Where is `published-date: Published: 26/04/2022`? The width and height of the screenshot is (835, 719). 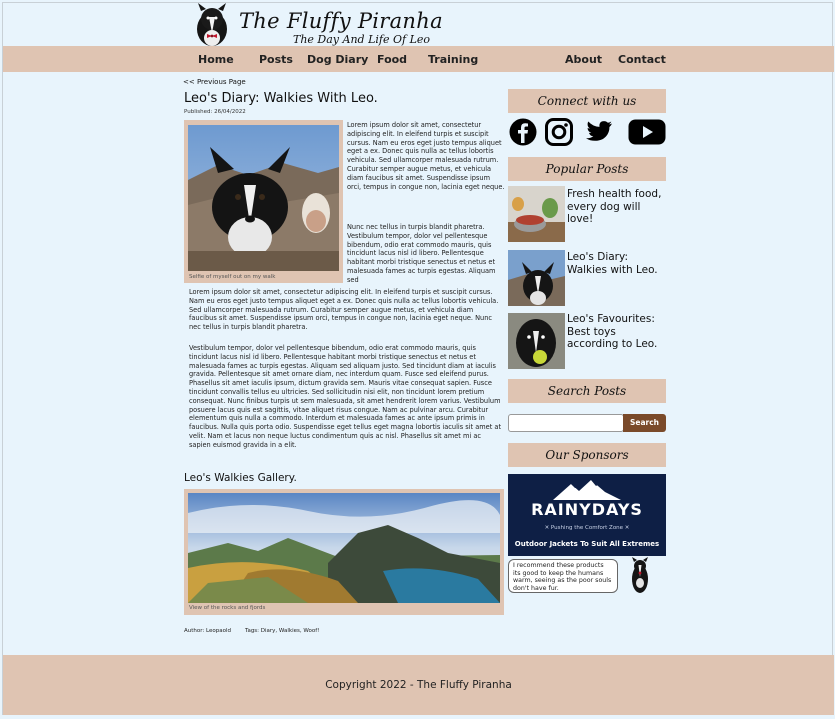
published-date: Published: 26/04/2022 is located at coordinates (215, 112).